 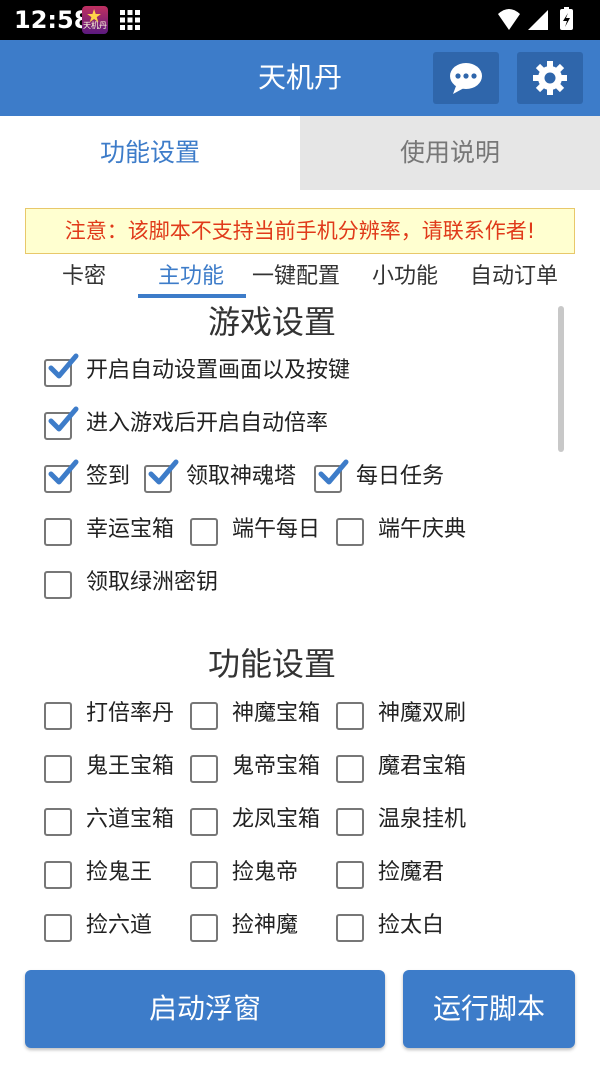 What do you see at coordinates (265, 925) in the screenshot?
I see `checkbox-label: 捡神魔` at bounding box center [265, 925].